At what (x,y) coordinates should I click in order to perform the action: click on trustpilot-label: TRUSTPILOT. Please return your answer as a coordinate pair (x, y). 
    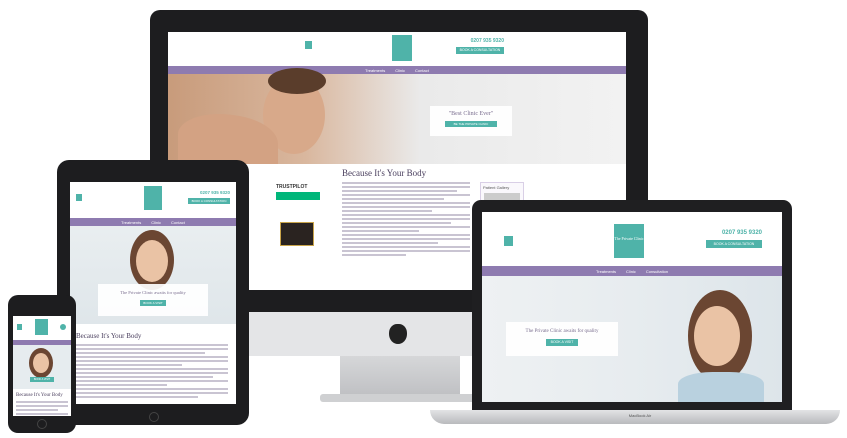
    Looking at the image, I should click on (292, 187).